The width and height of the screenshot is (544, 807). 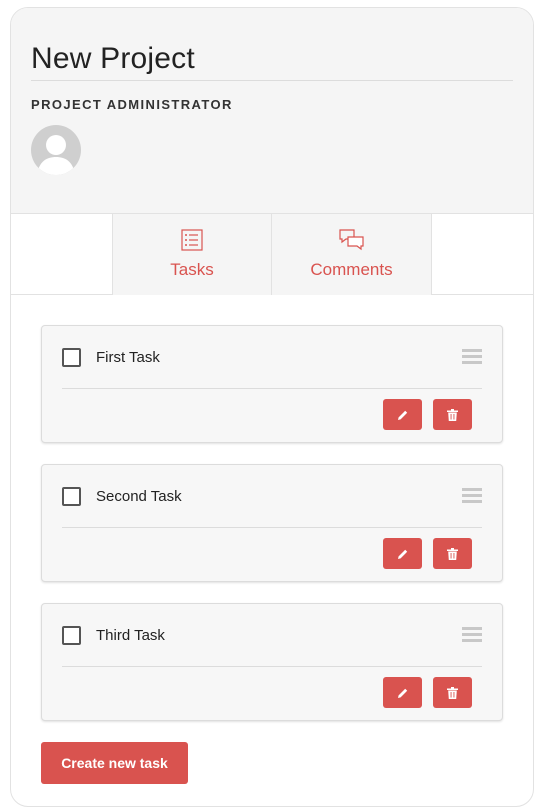 What do you see at coordinates (192, 240) in the screenshot?
I see `list-icon` at bounding box center [192, 240].